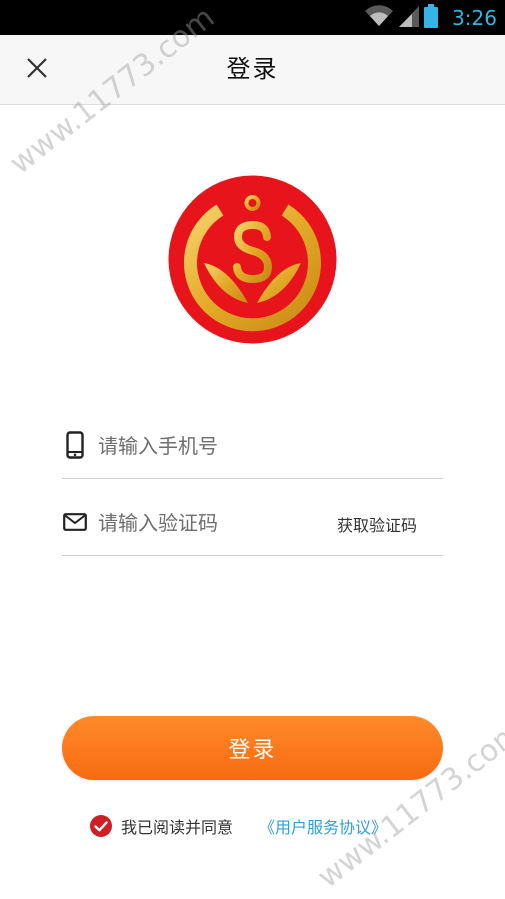  I want to click on verification-code-field: 获取验证码, so click(252, 525).